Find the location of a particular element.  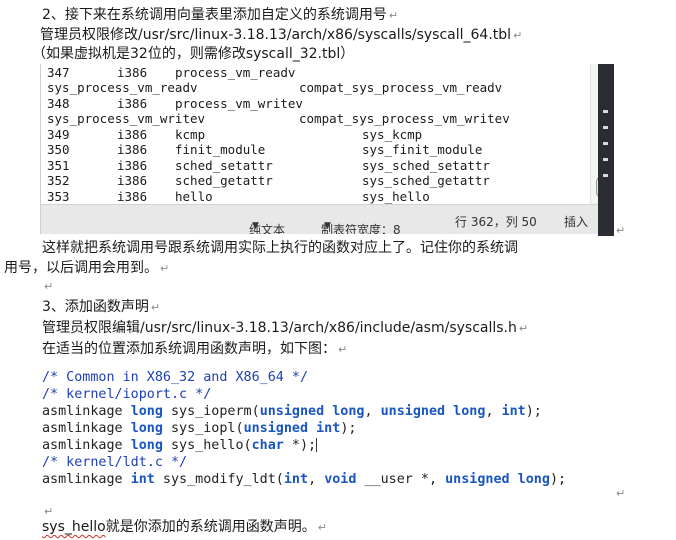

code-comment: /* Common in X86_32 and X86_64 */ is located at coordinates (175, 377).